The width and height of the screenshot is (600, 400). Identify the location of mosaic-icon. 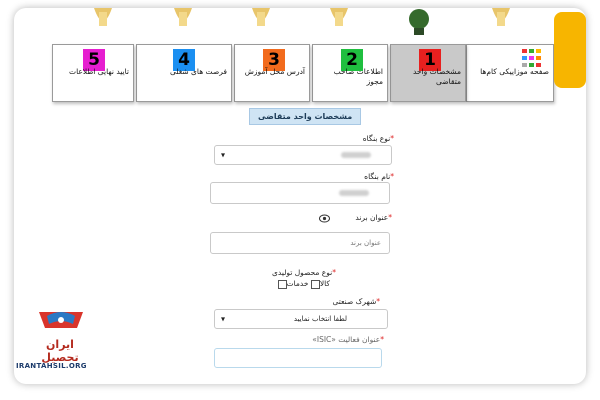
(531, 58).